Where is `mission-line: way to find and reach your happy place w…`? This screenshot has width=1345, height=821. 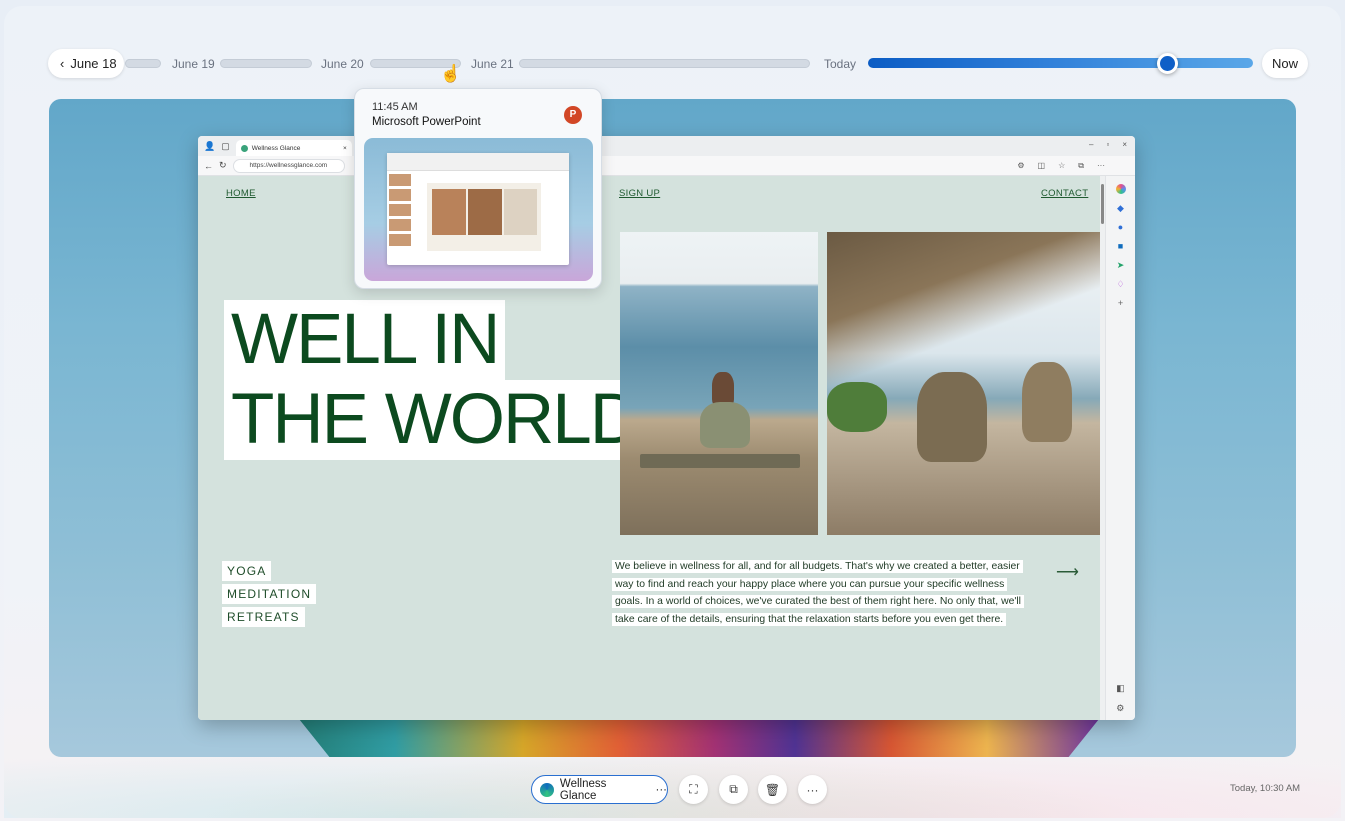
mission-line: way to find and reach your happy place w… is located at coordinates (810, 584).